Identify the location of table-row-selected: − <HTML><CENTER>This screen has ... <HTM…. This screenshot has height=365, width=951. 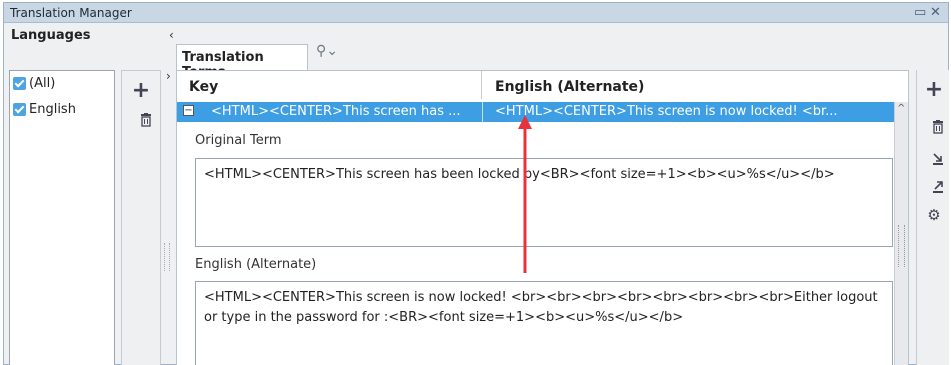
(535, 112).